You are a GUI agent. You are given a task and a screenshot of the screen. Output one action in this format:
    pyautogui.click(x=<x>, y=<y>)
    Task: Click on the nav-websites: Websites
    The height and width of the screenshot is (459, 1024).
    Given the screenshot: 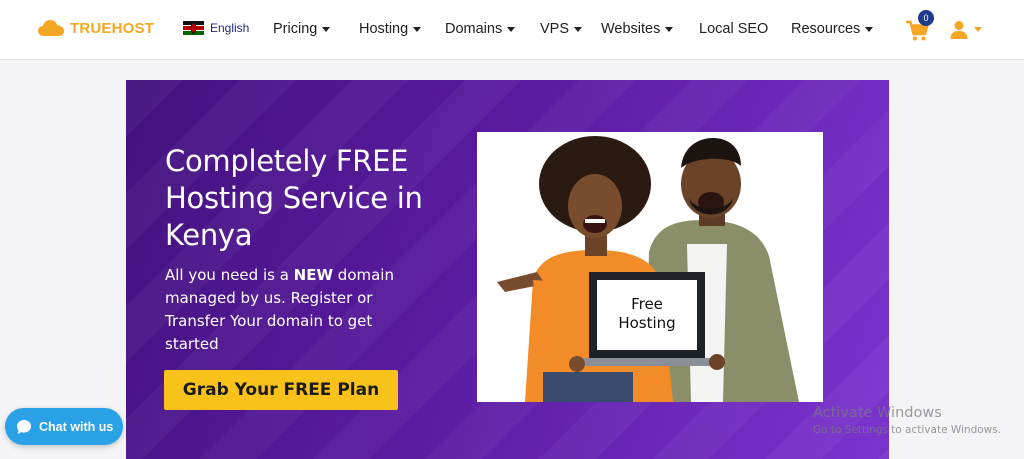 What is the action you would take?
    pyautogui.click(x=637, y=29)
    